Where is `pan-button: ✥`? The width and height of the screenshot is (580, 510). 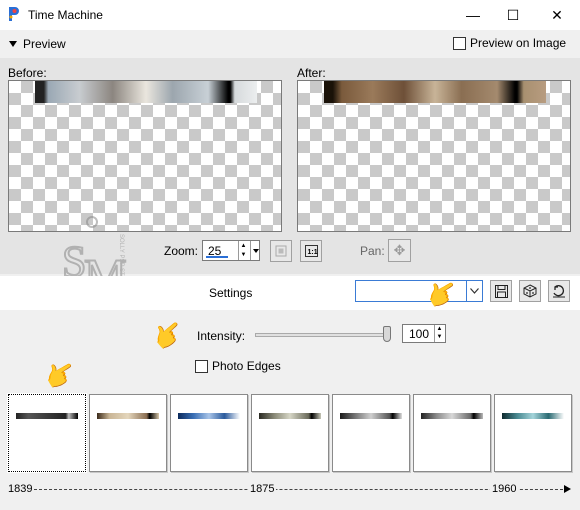 pan-button: ✥ is located at coordinates (399, 250).